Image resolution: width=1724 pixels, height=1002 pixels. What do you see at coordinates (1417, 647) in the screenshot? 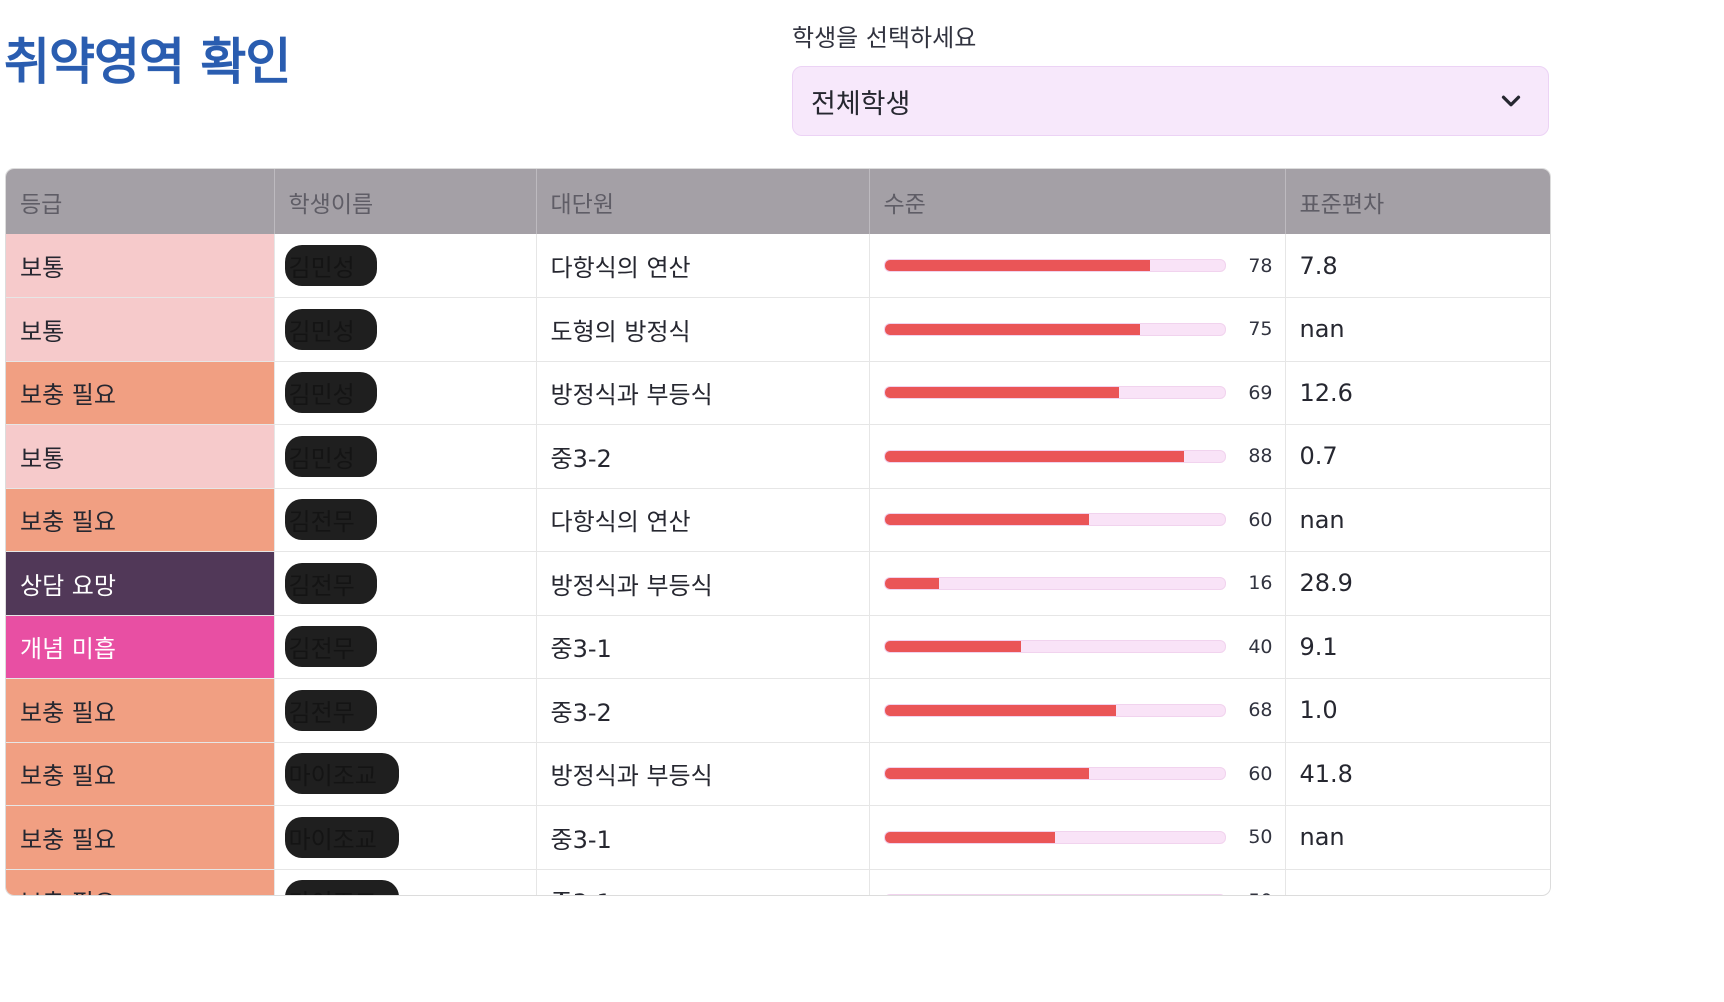
I see `std-cell: 9.1` at bounding box center [1417, 647].